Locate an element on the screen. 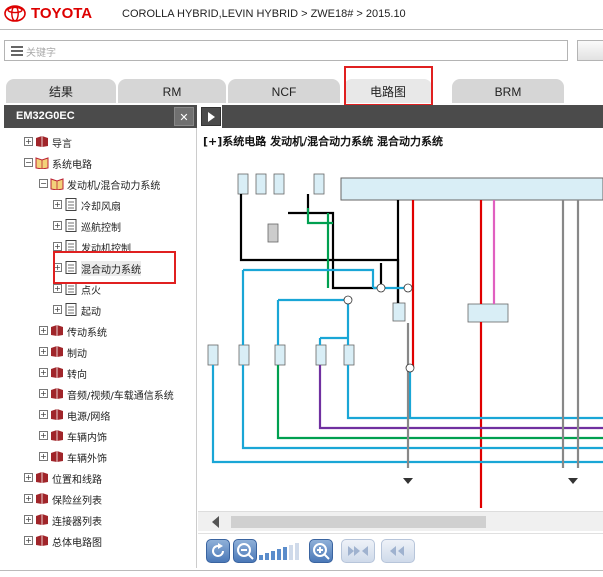  tab-label: 结果 is located at coordinates (60, 92).